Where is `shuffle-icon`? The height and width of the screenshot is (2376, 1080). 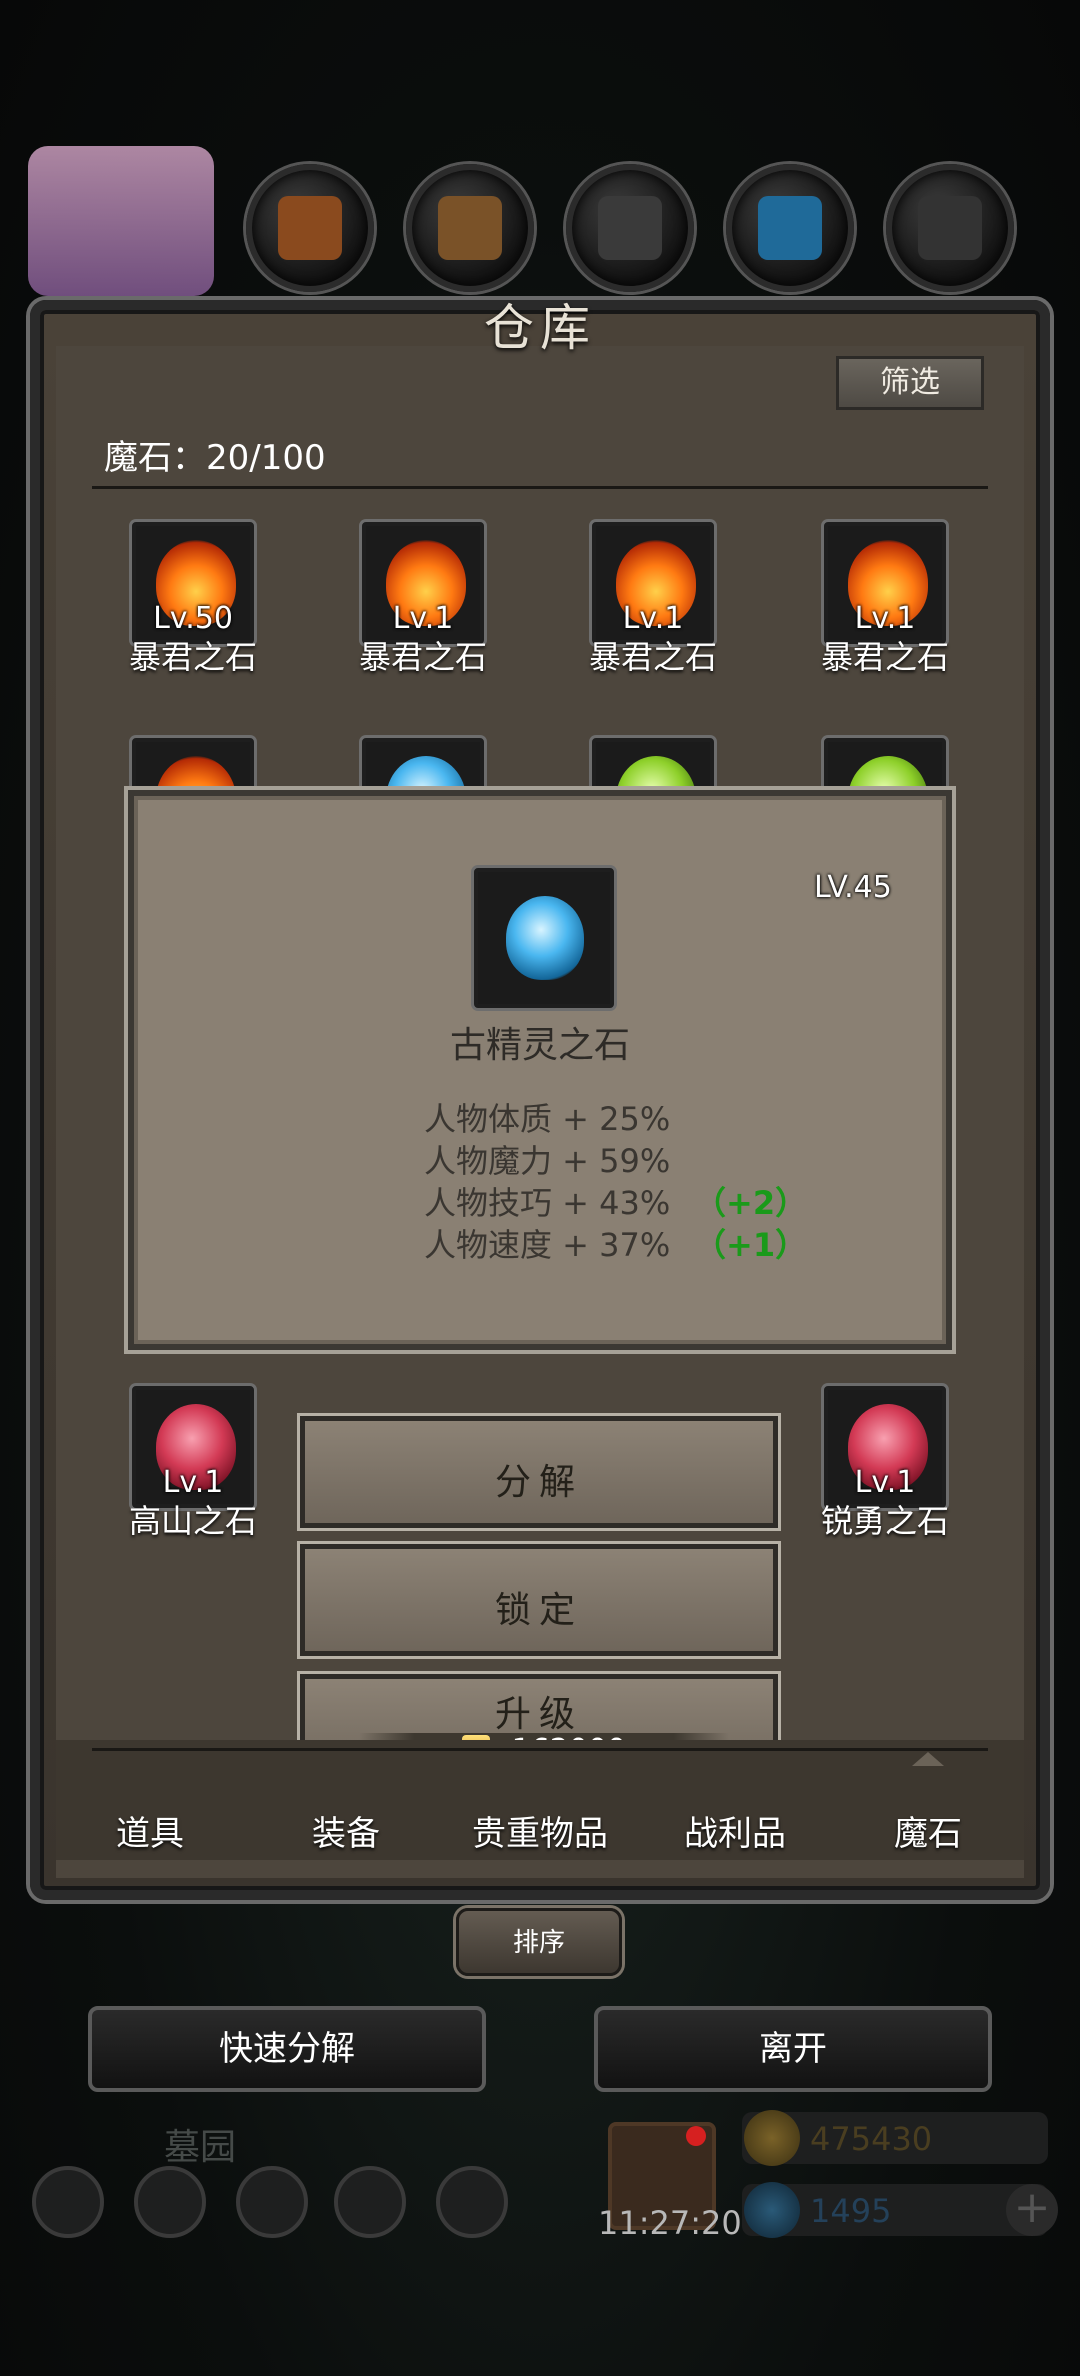 shuffle-icon is located at coordinates (472, 2202).